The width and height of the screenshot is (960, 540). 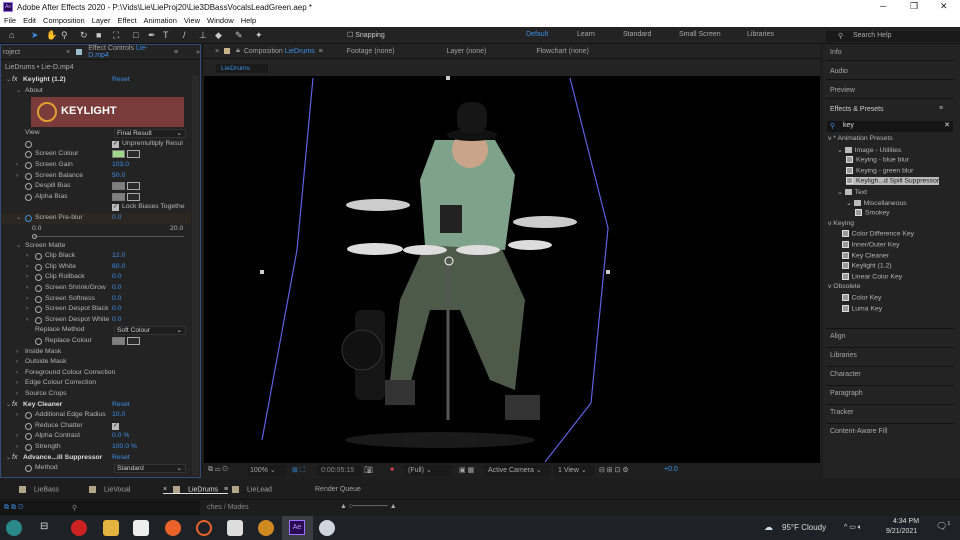 I want to click on eraser-tool-icon: ◆, so click(x=218, y=35).